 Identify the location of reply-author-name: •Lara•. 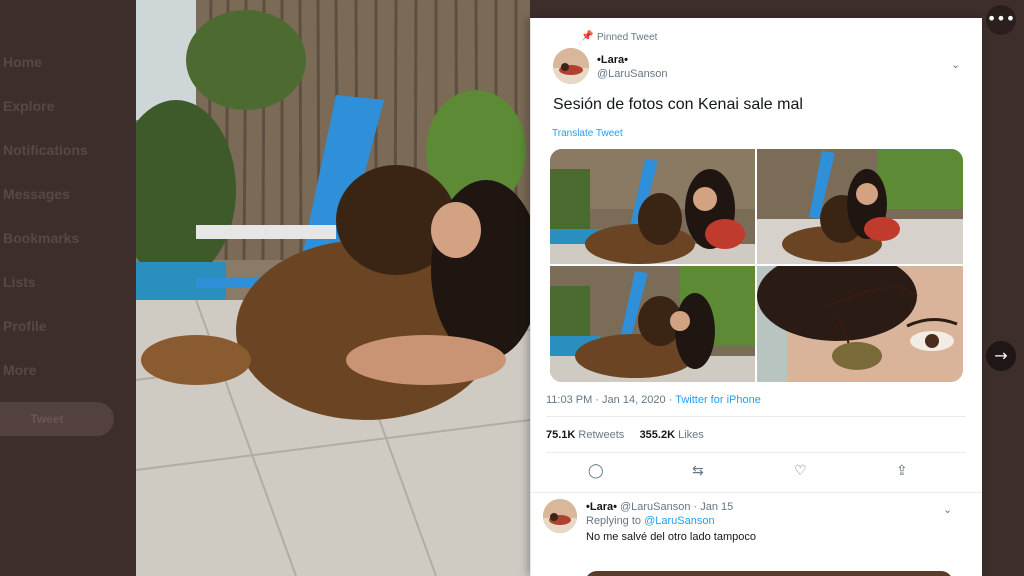
(601, 507).